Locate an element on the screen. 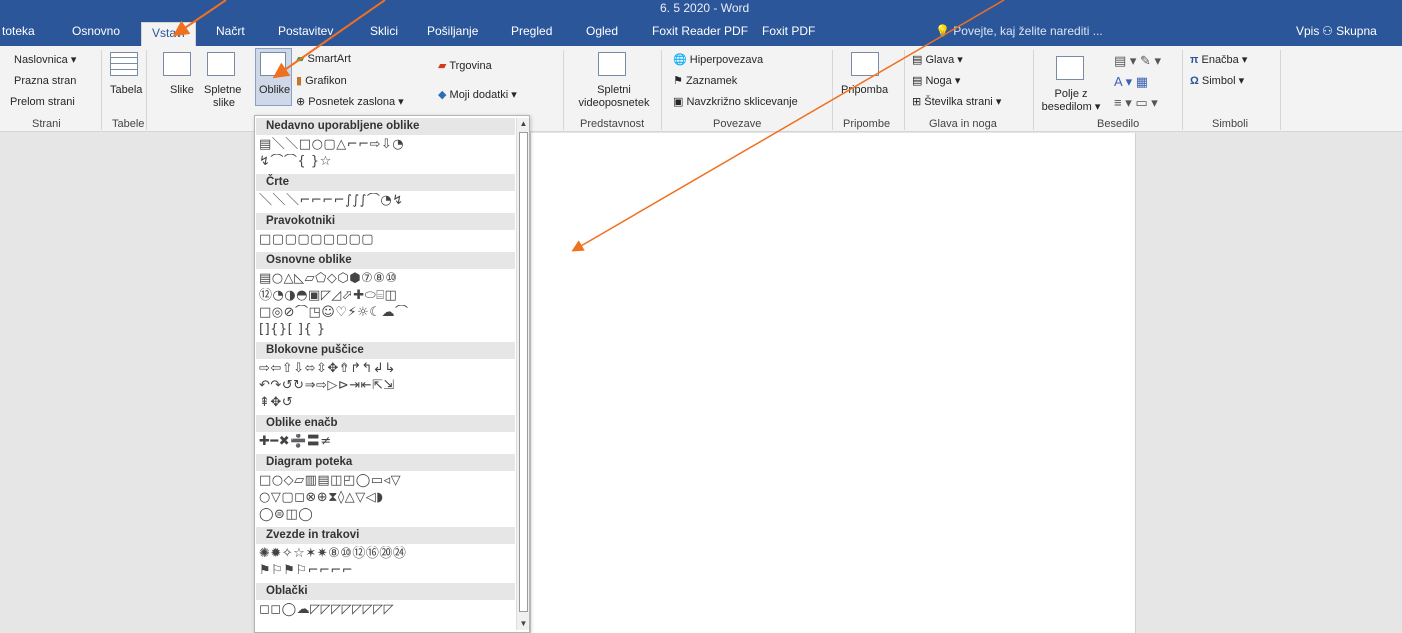  table-button: Tabela is located at coordinates (126, 90).